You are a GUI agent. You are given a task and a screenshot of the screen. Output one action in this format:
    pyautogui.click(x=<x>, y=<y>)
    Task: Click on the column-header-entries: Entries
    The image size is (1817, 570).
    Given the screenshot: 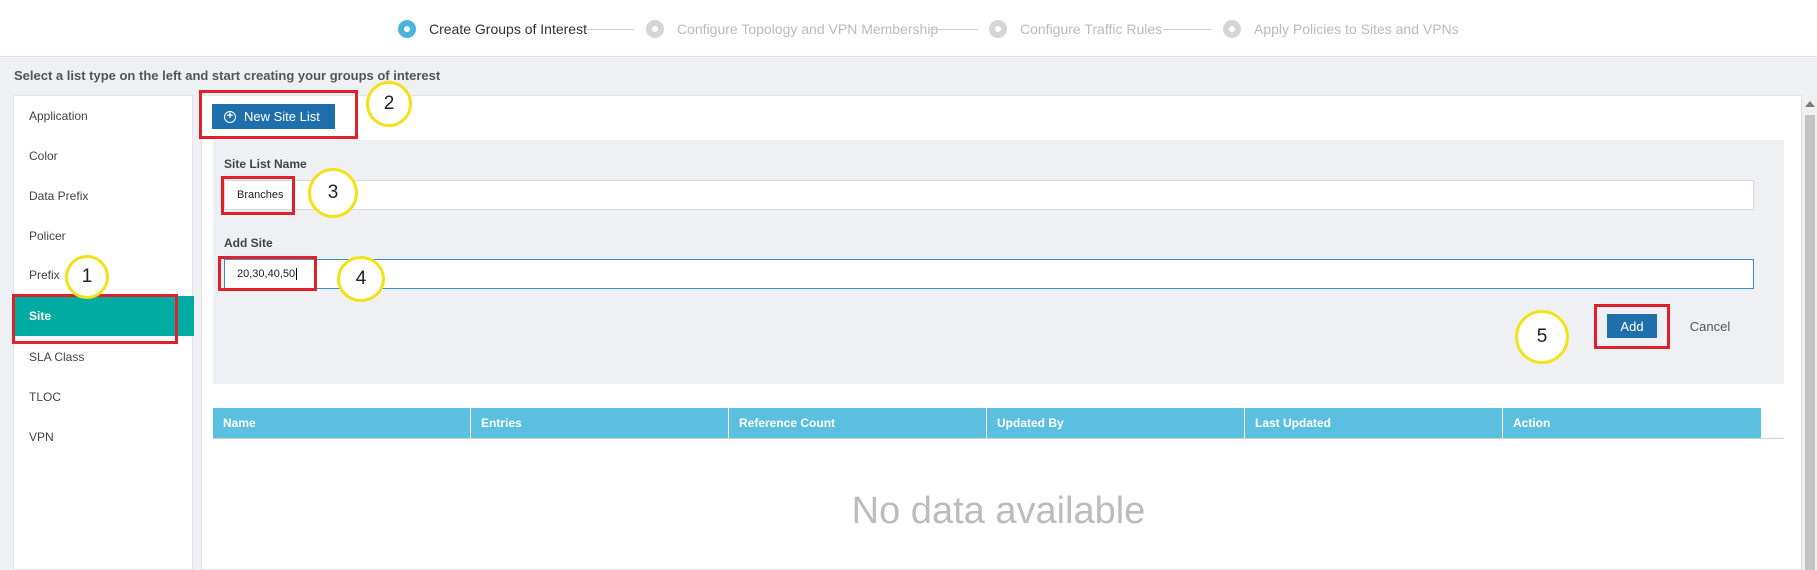 What is the action you would take?
    pyautogui.click(x=600, y=423)
    